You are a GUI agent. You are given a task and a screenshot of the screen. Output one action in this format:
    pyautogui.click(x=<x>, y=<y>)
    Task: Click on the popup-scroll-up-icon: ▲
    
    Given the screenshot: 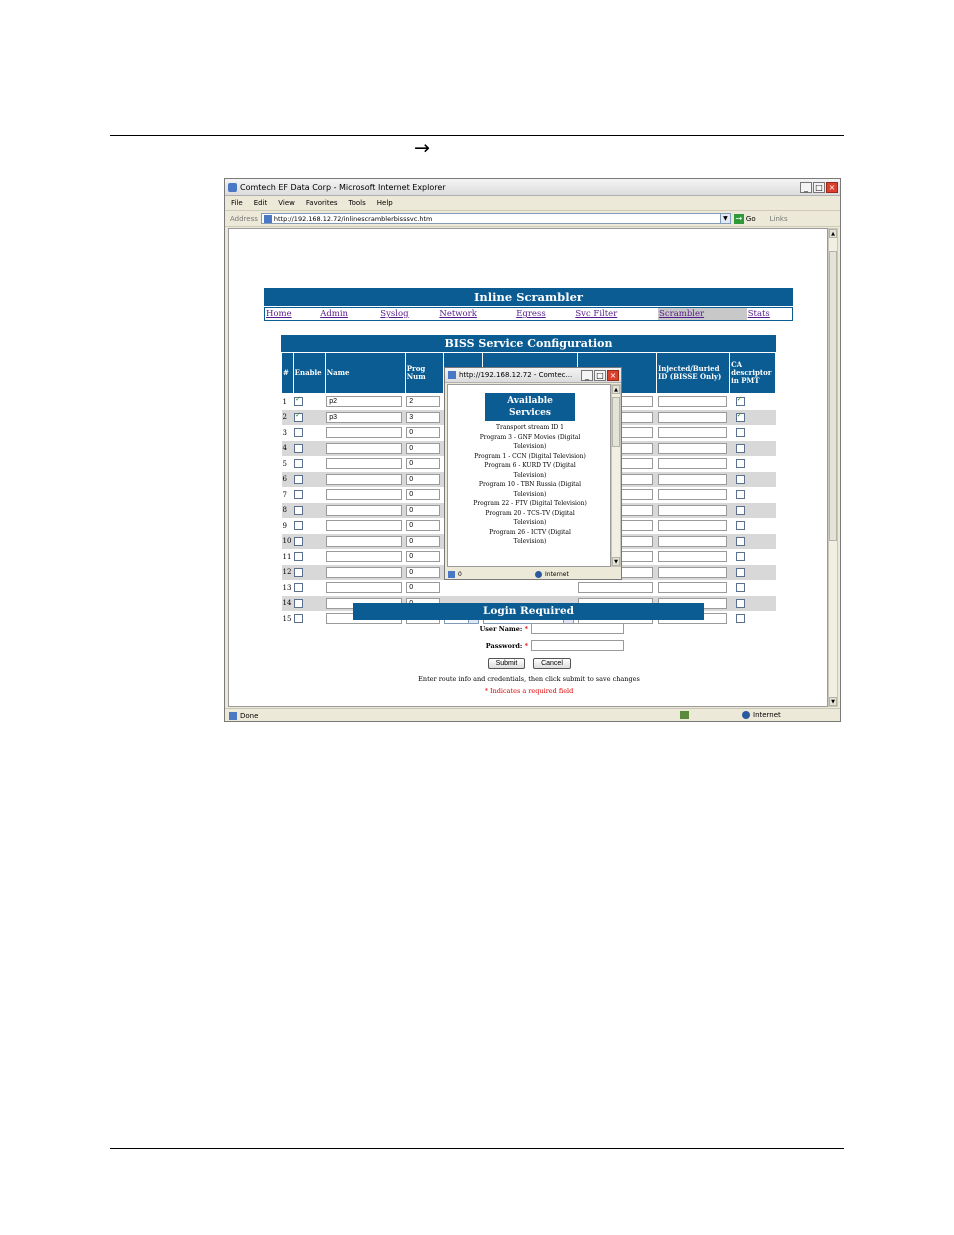 What is the action you would take?
    pyautogui.click(x=616, y=389)
    